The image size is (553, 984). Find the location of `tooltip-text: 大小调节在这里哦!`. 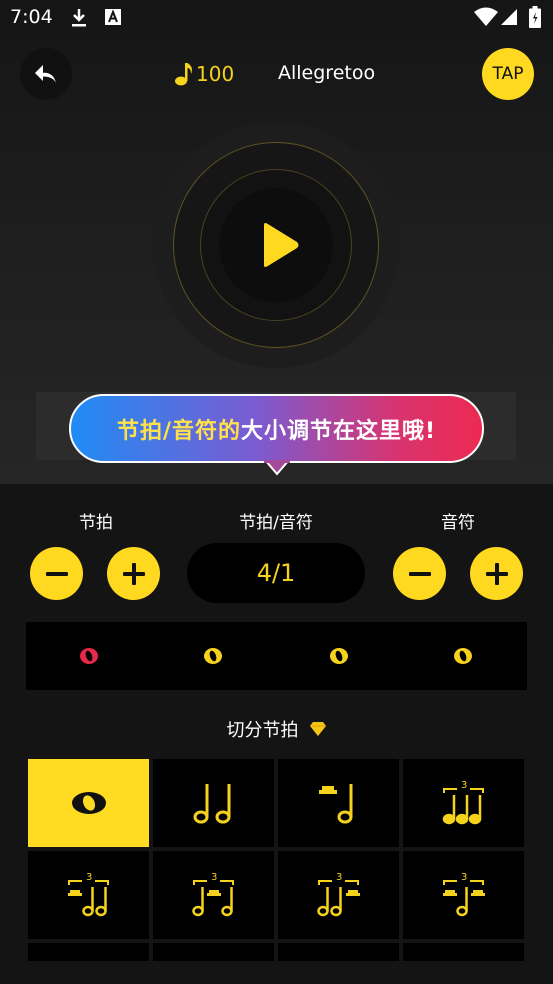

tooltip-text: 大小调节在这里哦! is located at coordinates (339, 431).